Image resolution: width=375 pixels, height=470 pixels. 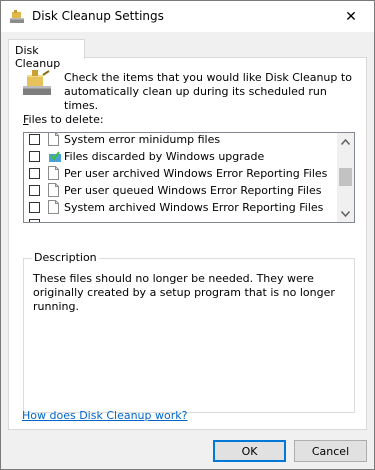 What do you see at coordinates (98, 16) in the screenshot?
I see `window-title: Disk Cleanup Settings` at bounding box center [98, 16].